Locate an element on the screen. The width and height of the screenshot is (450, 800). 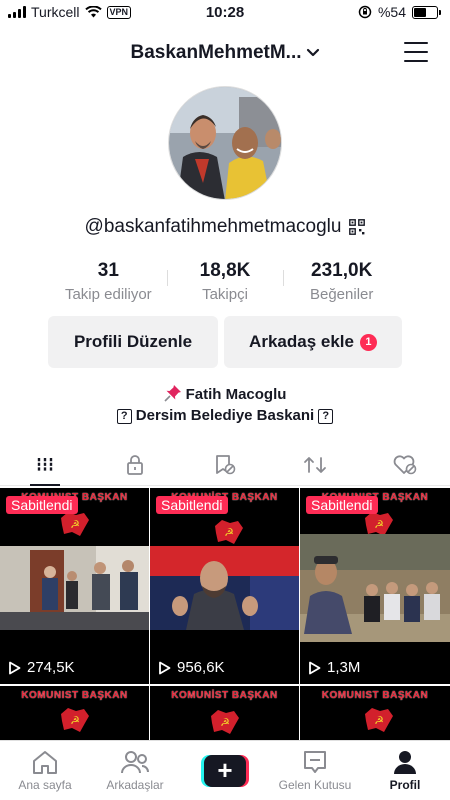
video-thumbnail: KOMUNIST BAŞKAN Sabitlendi ☭ 274,5K is located at coordinates (74, 586).